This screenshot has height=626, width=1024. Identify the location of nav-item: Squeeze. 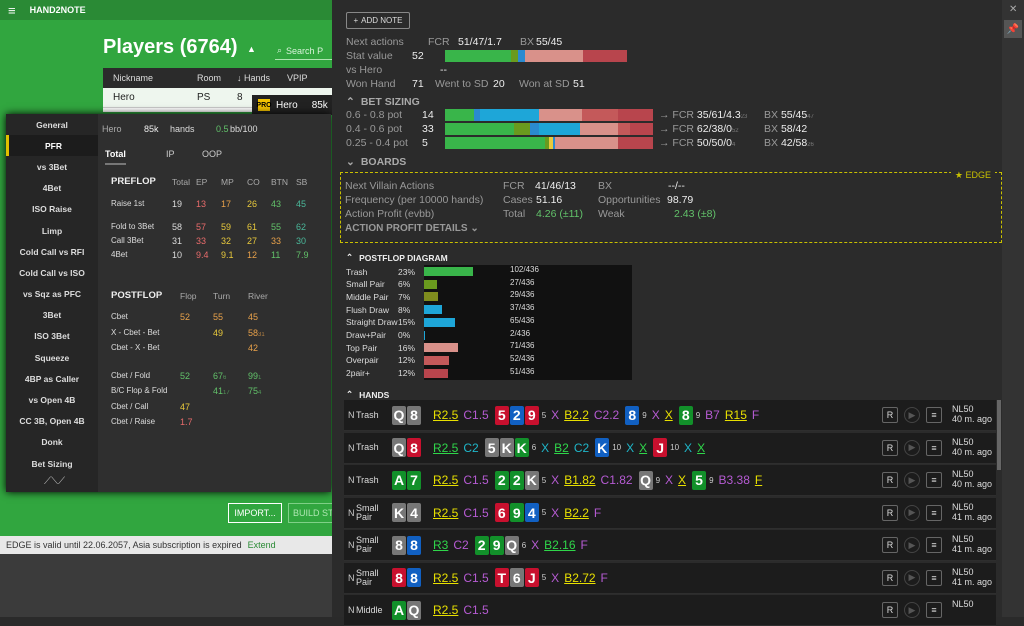
(52, 357).